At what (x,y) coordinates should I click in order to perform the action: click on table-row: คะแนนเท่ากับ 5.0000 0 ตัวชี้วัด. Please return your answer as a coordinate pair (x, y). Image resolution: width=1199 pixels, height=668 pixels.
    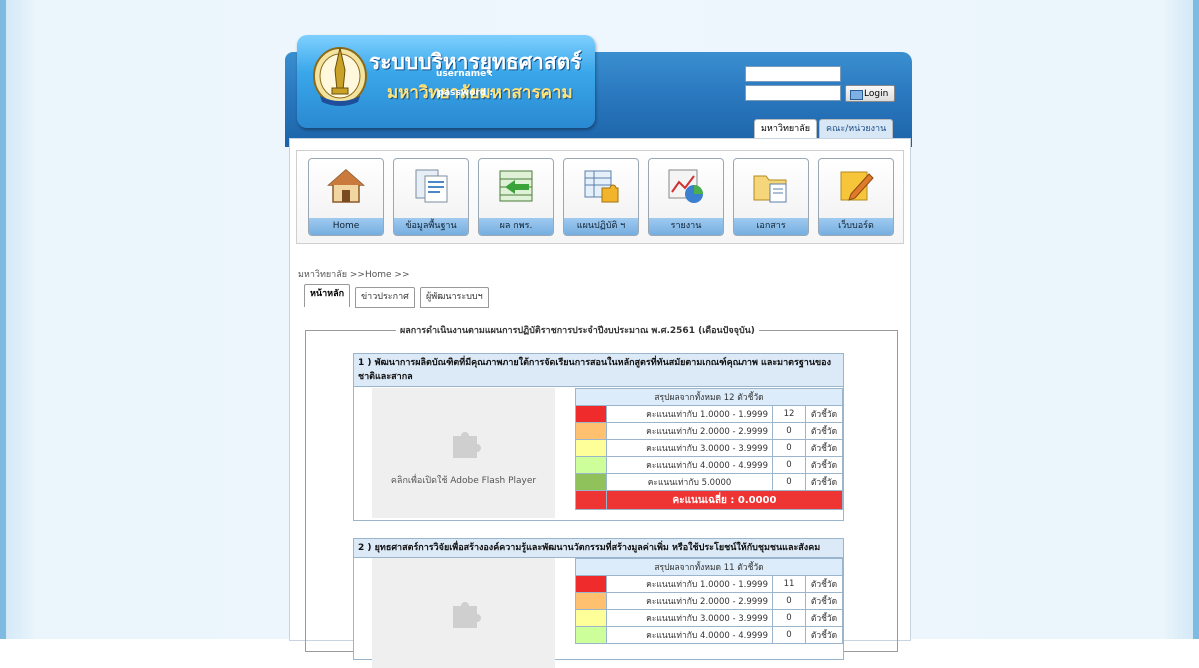
    Looking at the image, I should click on (709, 482).